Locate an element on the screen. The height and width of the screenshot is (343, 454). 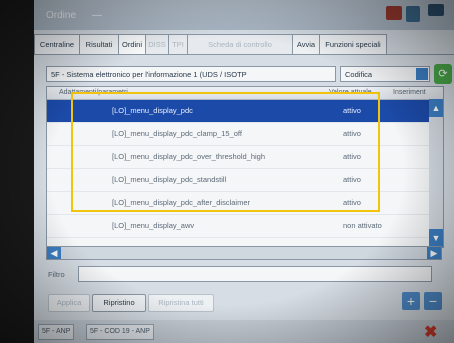
tab-centraline: Centraline is located at coordinates (57, 44).